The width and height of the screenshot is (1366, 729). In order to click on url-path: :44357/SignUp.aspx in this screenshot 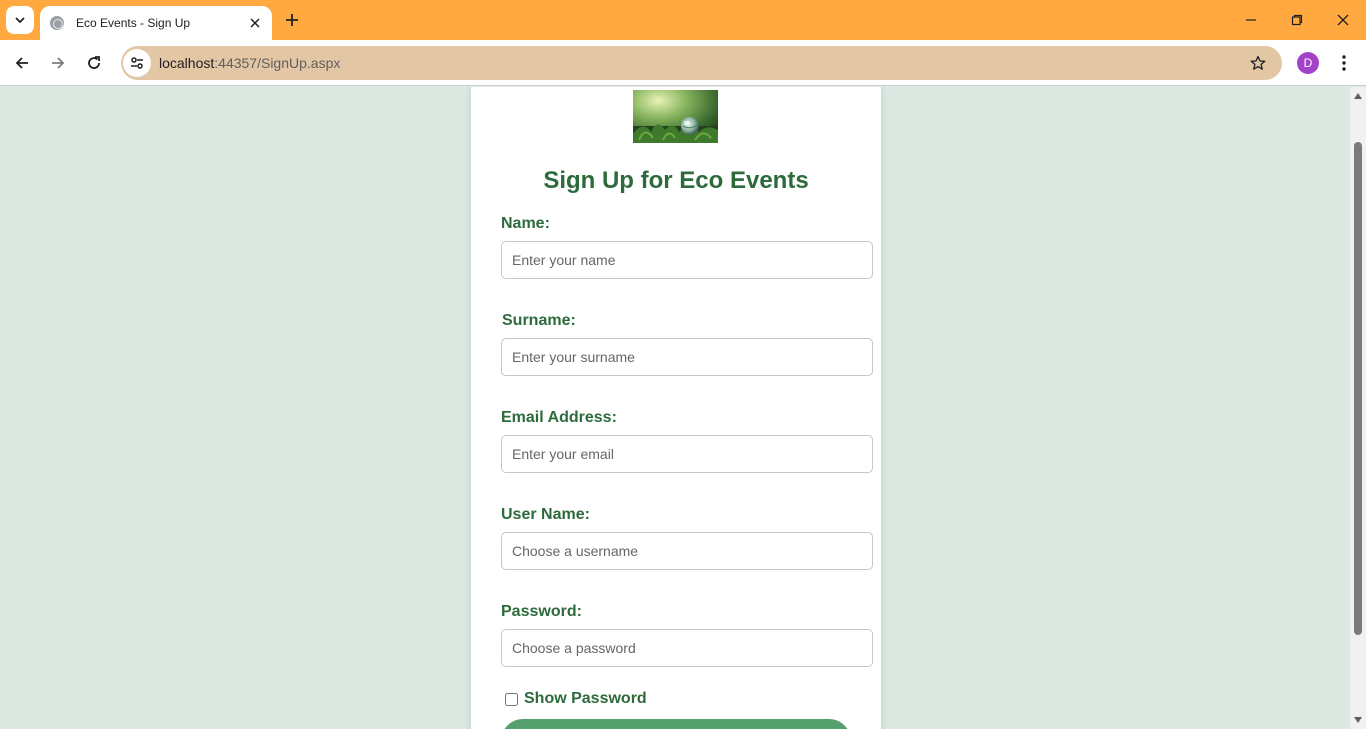, I will do `click(277, 63)`.